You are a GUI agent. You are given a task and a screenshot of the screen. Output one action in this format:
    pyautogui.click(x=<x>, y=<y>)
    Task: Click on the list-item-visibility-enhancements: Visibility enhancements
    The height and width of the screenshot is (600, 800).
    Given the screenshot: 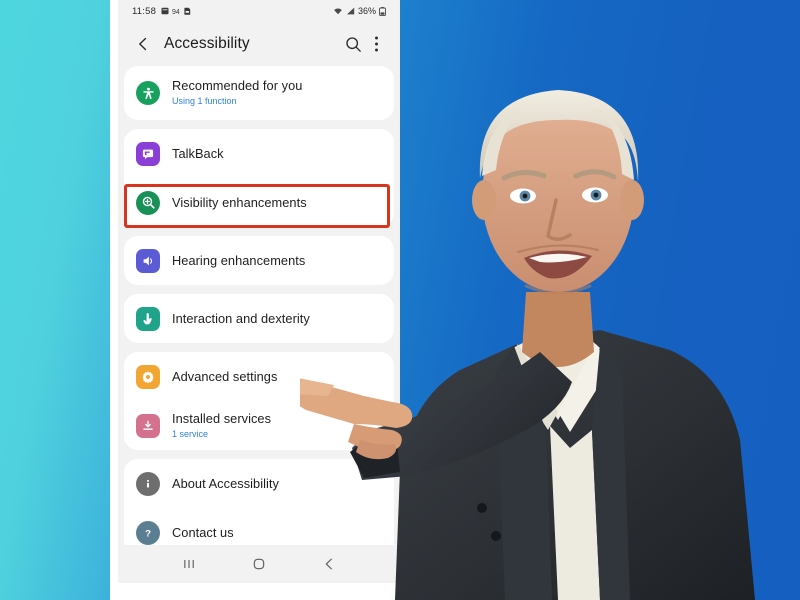 What is the action you would take?
    pyautogui.click(x=259, y=202)
    